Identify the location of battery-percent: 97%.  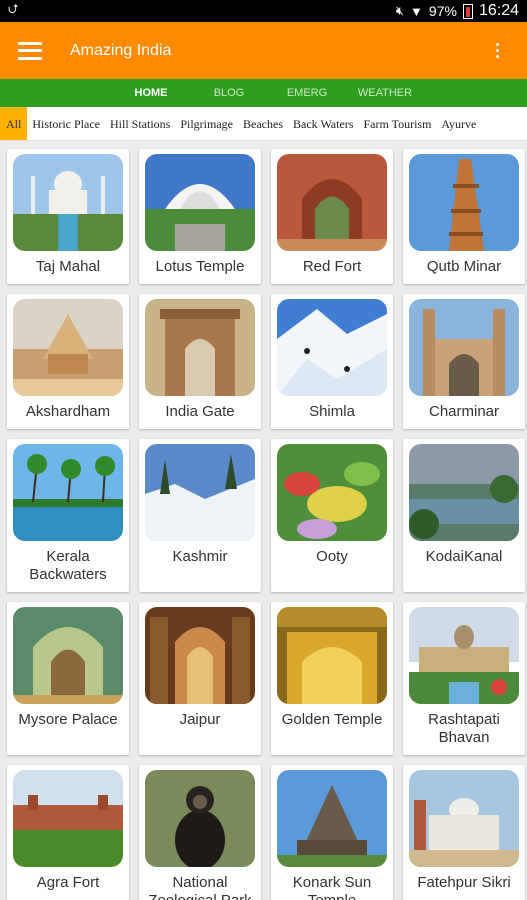
(442, 11).